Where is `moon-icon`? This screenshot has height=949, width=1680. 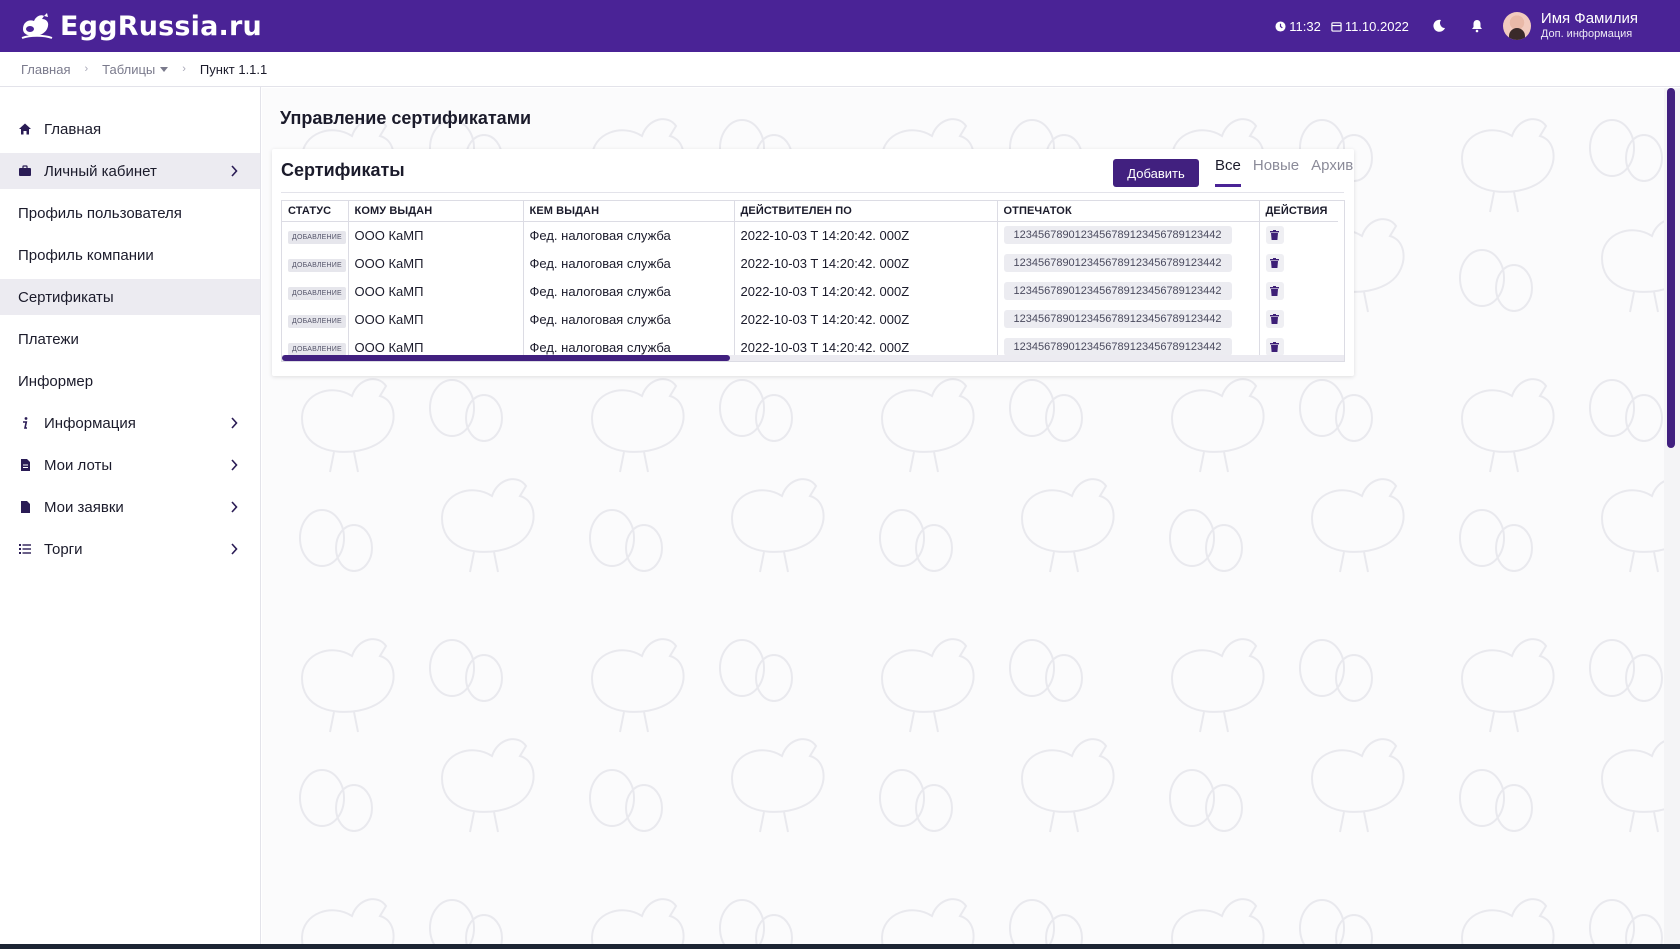
moon-icon is located at coordinates (1439, 25).